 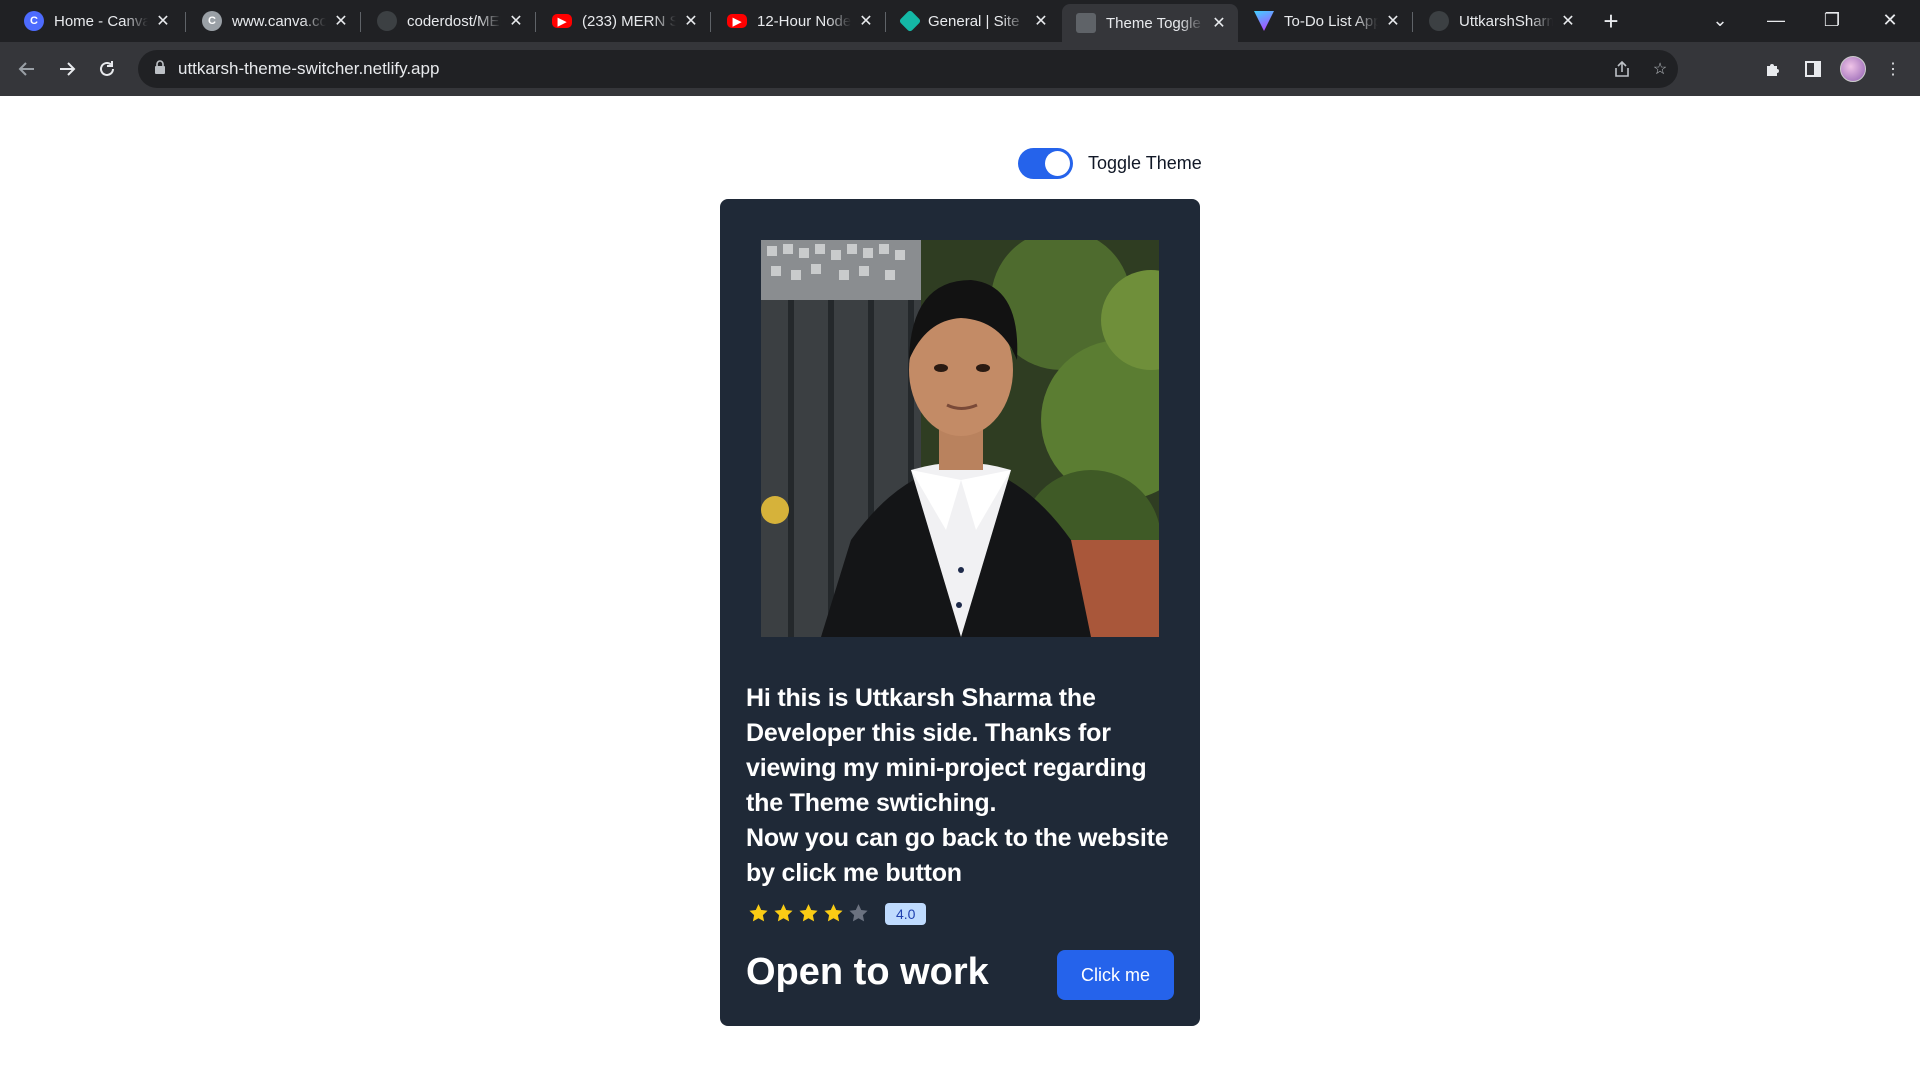 What do you see at coordinates (910, 21) in the screenshot?
I see `netlify-icon` at bounding box center [910, 21].